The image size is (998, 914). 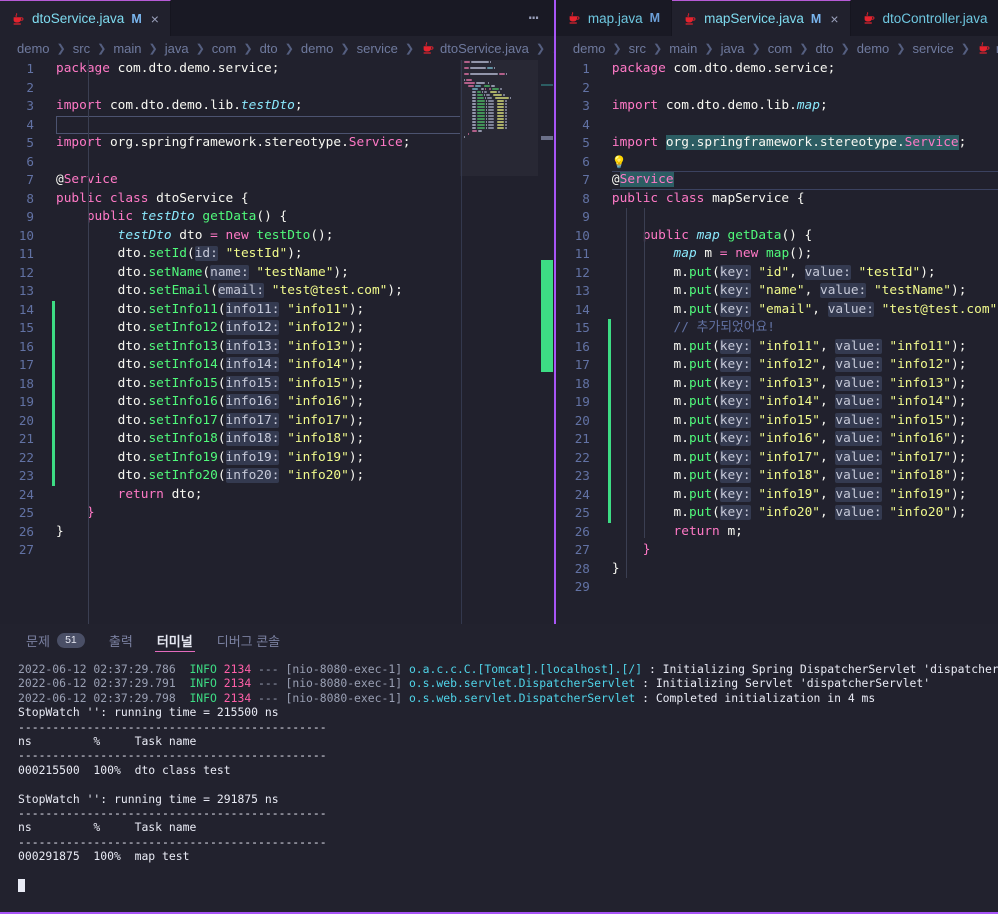 I want to click on code-line: 10 public map getData() {, so click(x=777, y=236).